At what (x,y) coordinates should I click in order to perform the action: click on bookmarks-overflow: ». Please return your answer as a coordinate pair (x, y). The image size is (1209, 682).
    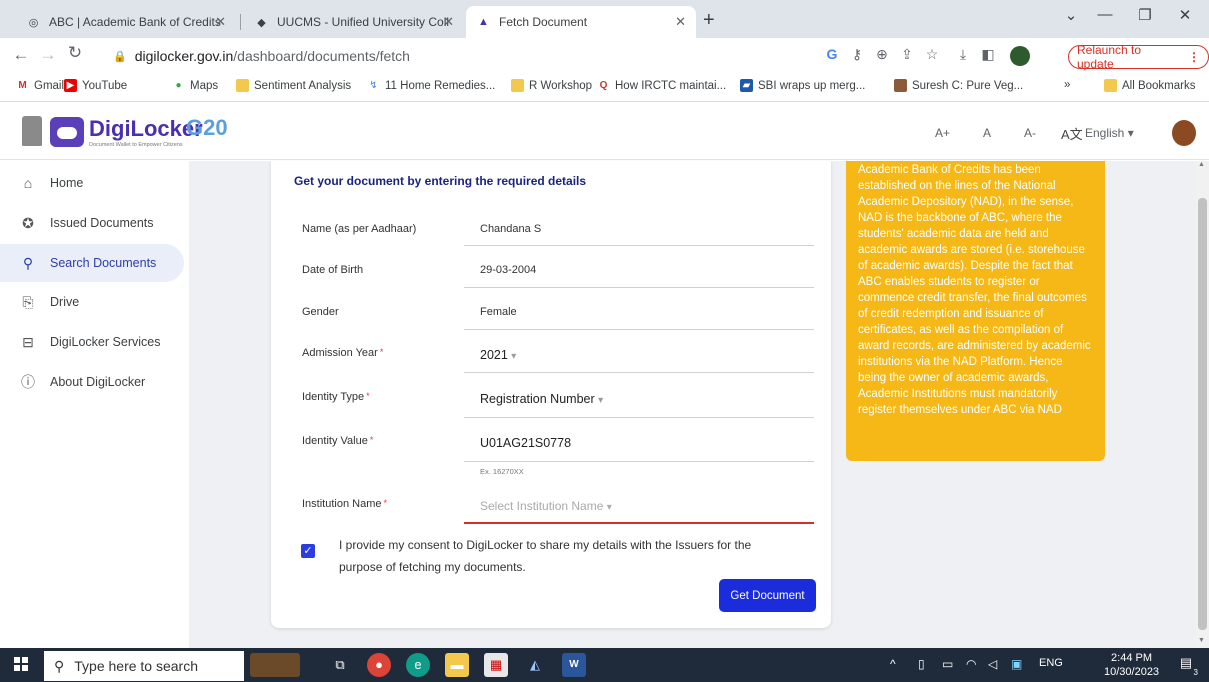
    Looking at the image, I should click on (1067, 85).